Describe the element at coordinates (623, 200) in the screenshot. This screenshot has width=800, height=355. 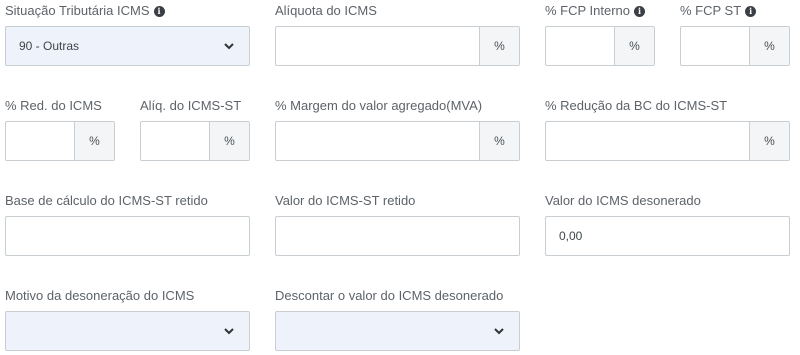
I see `valor-desonerado-label: Valor do ICMS desonerado` at that location.